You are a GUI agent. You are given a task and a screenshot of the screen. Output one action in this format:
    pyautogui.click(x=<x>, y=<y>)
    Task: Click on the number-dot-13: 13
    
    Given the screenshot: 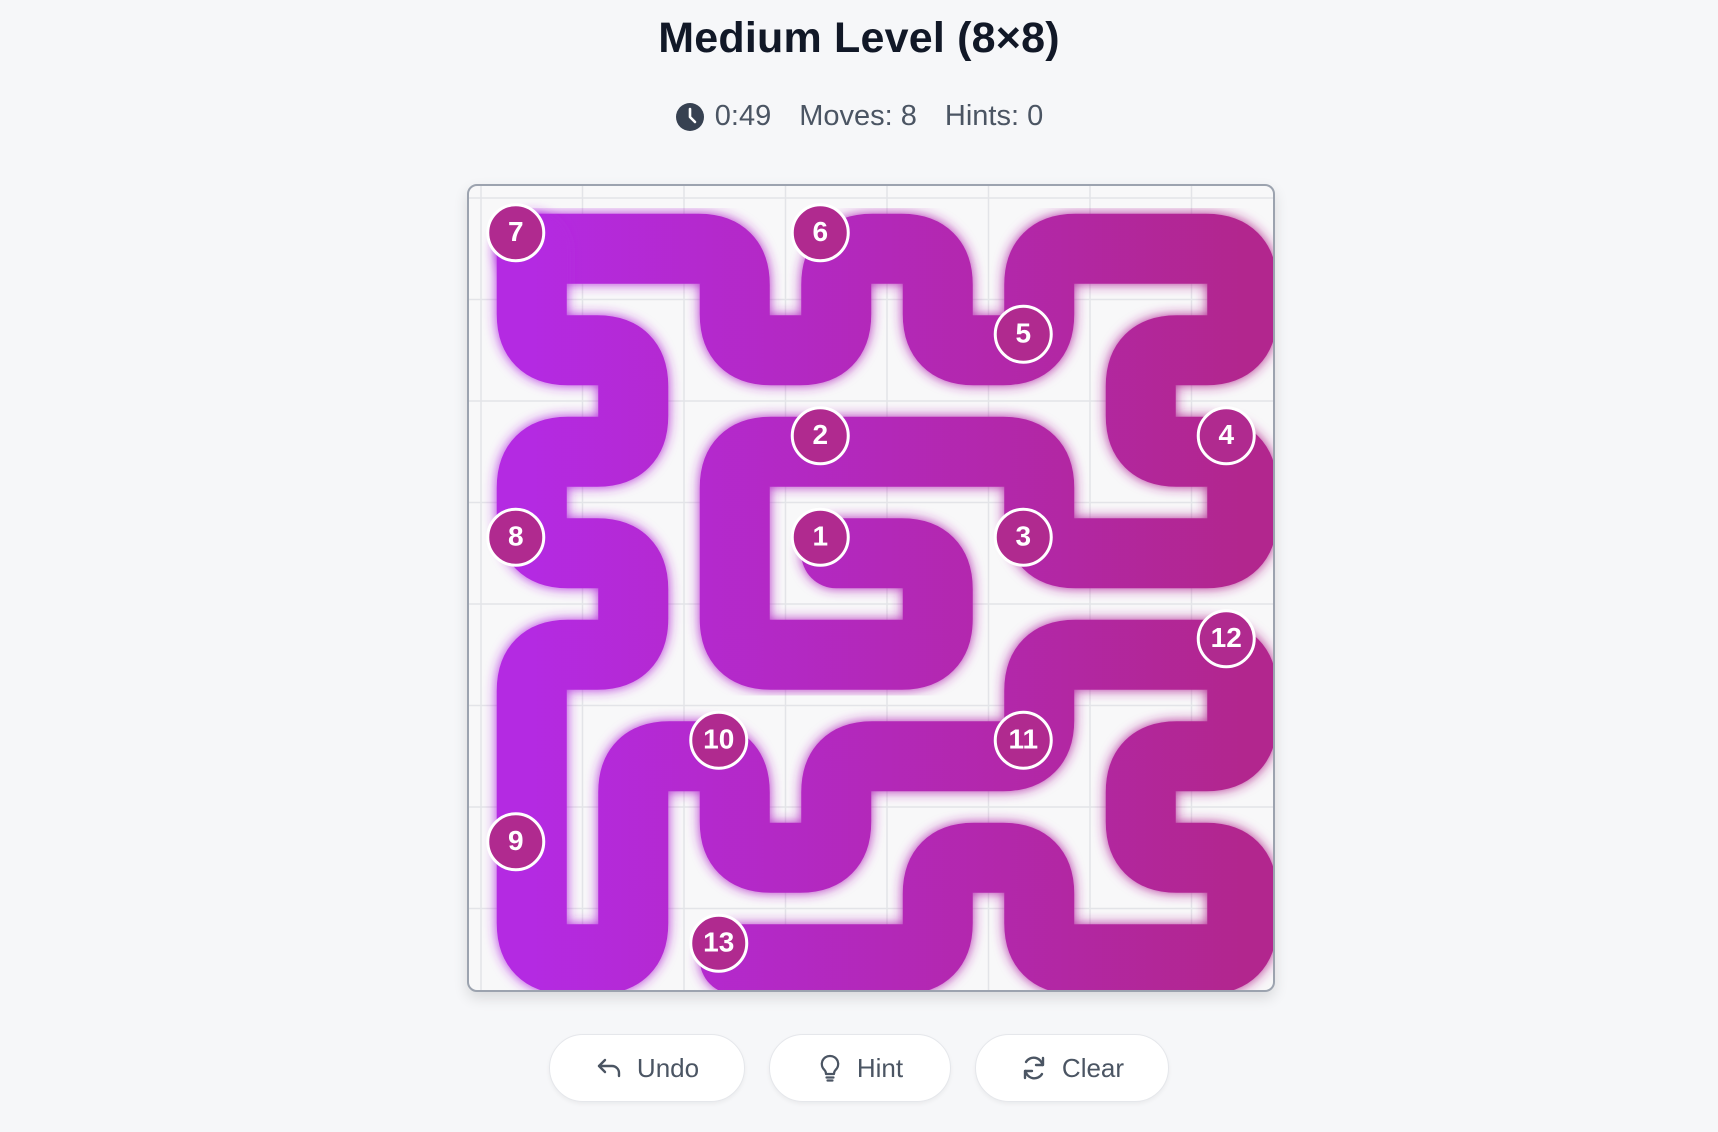 What is the action you would take?
    pyautogui.click(x=719, y=943)
    